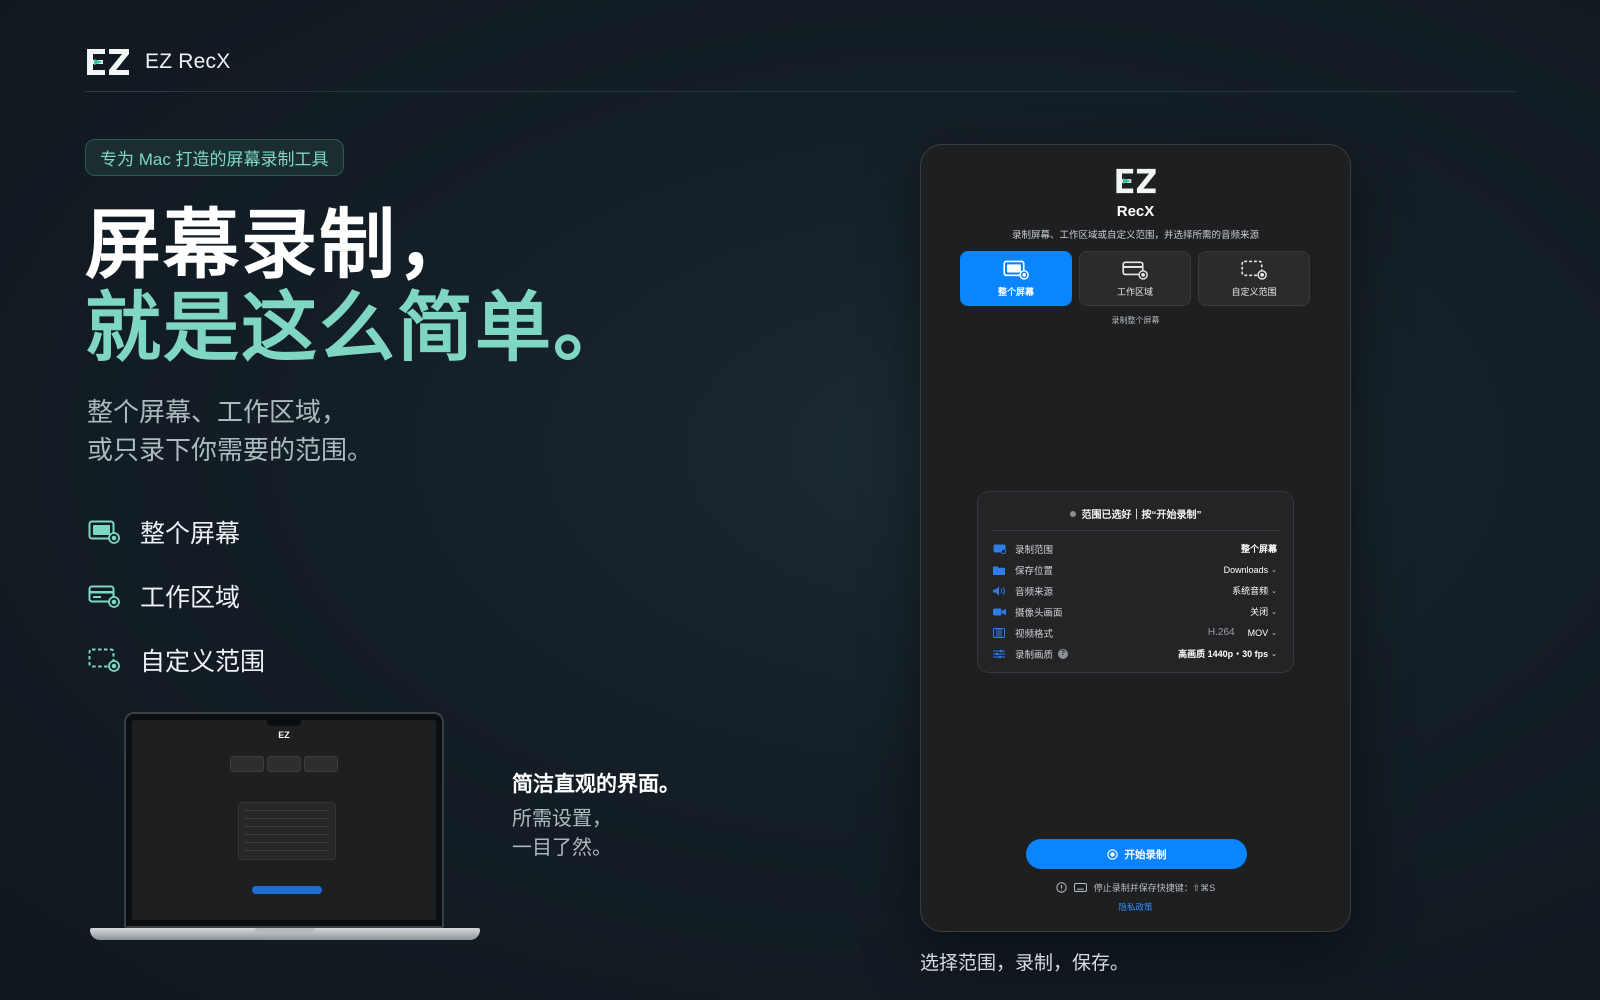 This screenshot has height=1000, width=1600. I want to click on setting-label: 录制画质, so click(1034, 655).